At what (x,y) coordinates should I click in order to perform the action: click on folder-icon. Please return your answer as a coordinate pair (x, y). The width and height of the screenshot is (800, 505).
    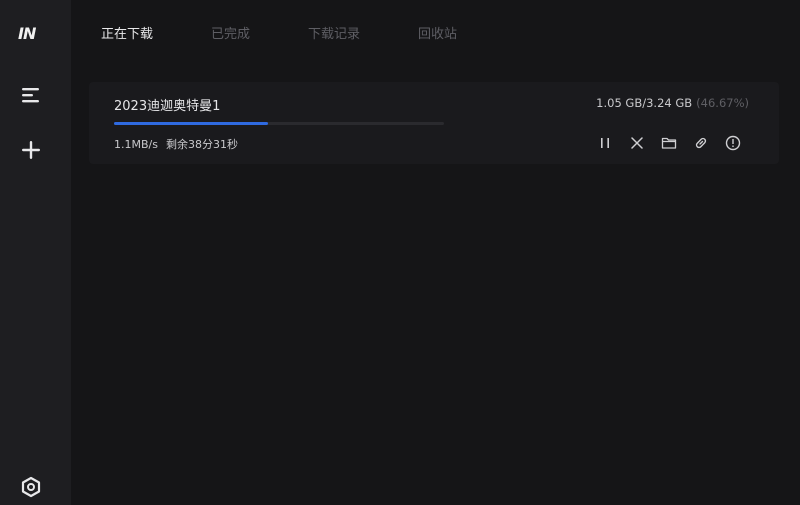
    Looking at the image, I should click on (669, 143).